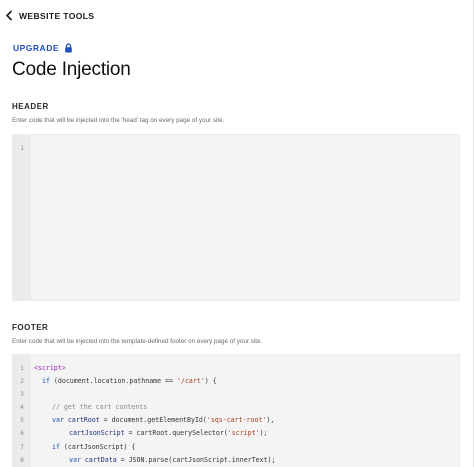 The height and width of the screenshot is (467, 474). I want to click on line-number: 3, so click(22, 395).